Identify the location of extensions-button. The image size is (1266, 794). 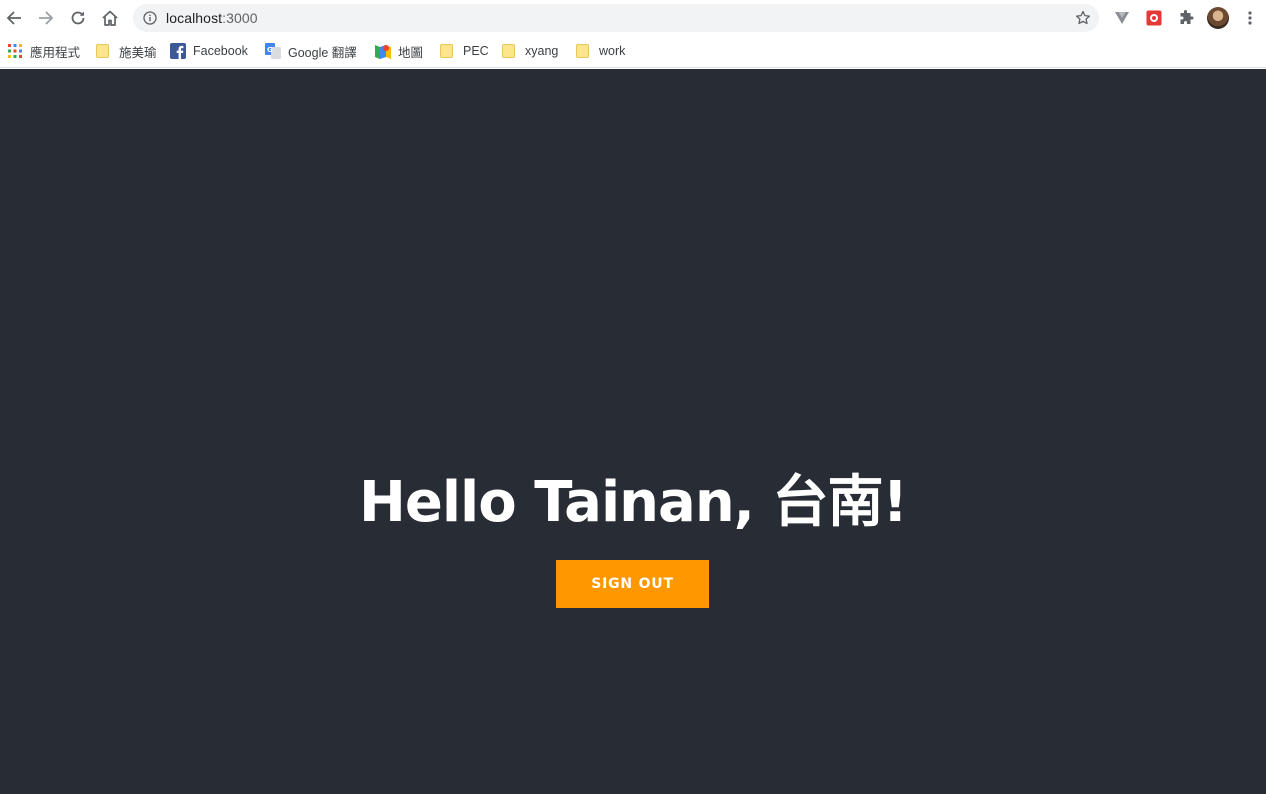
(1186, 18).